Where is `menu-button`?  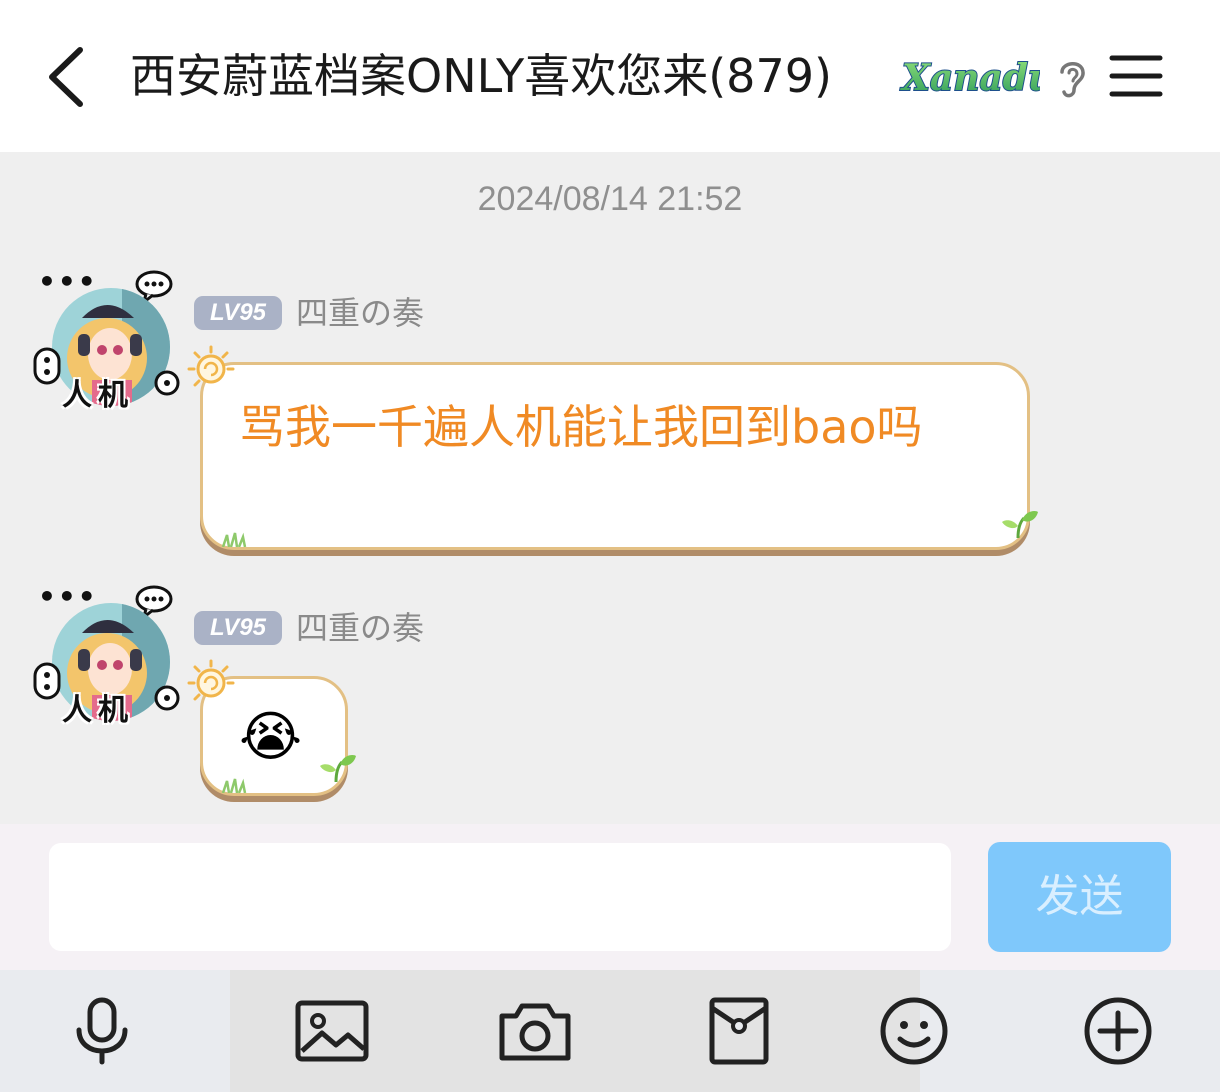
menu-button is located at coordinates (1136, 76).